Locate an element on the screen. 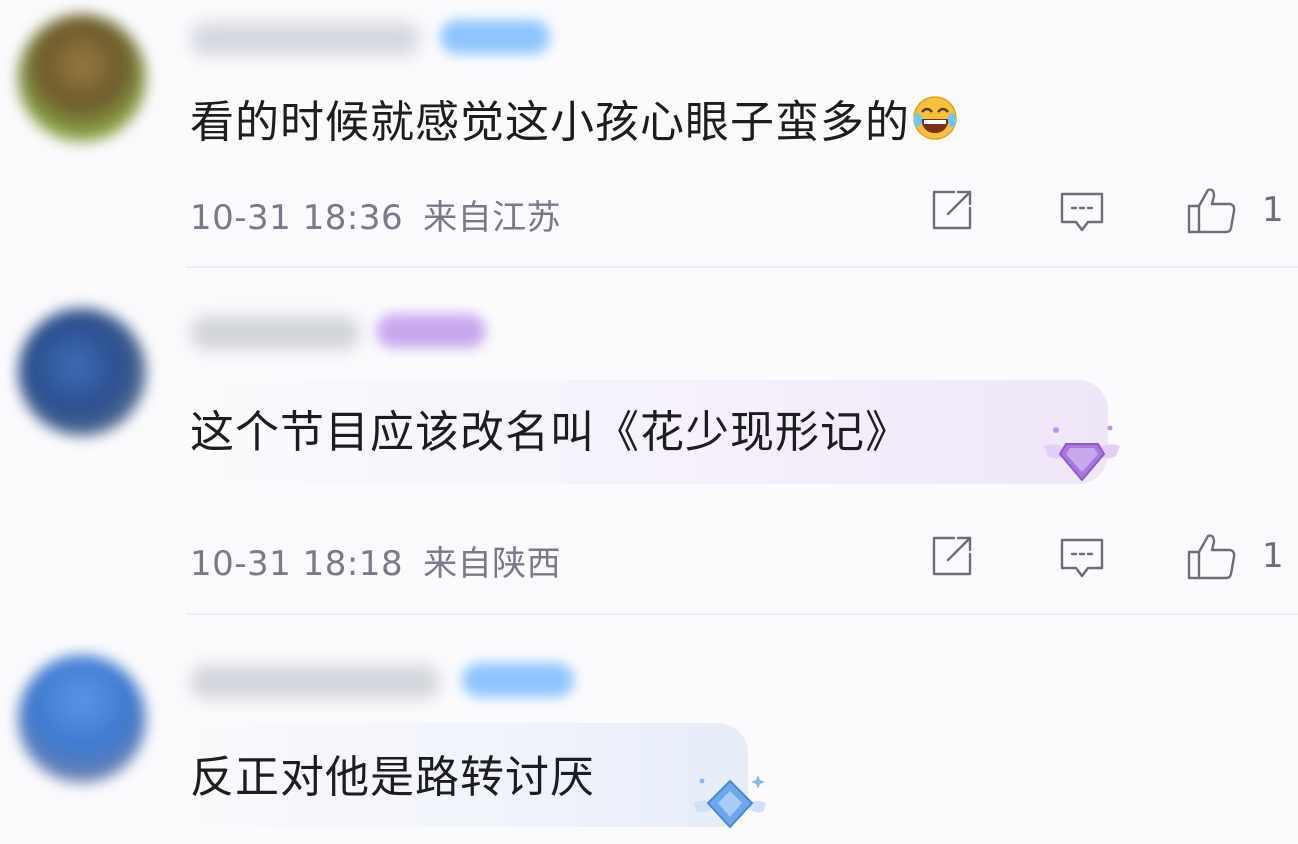 Image resolution: width=1298 pixels, height=844 pixels. divider is located at coordinates (742, 267).